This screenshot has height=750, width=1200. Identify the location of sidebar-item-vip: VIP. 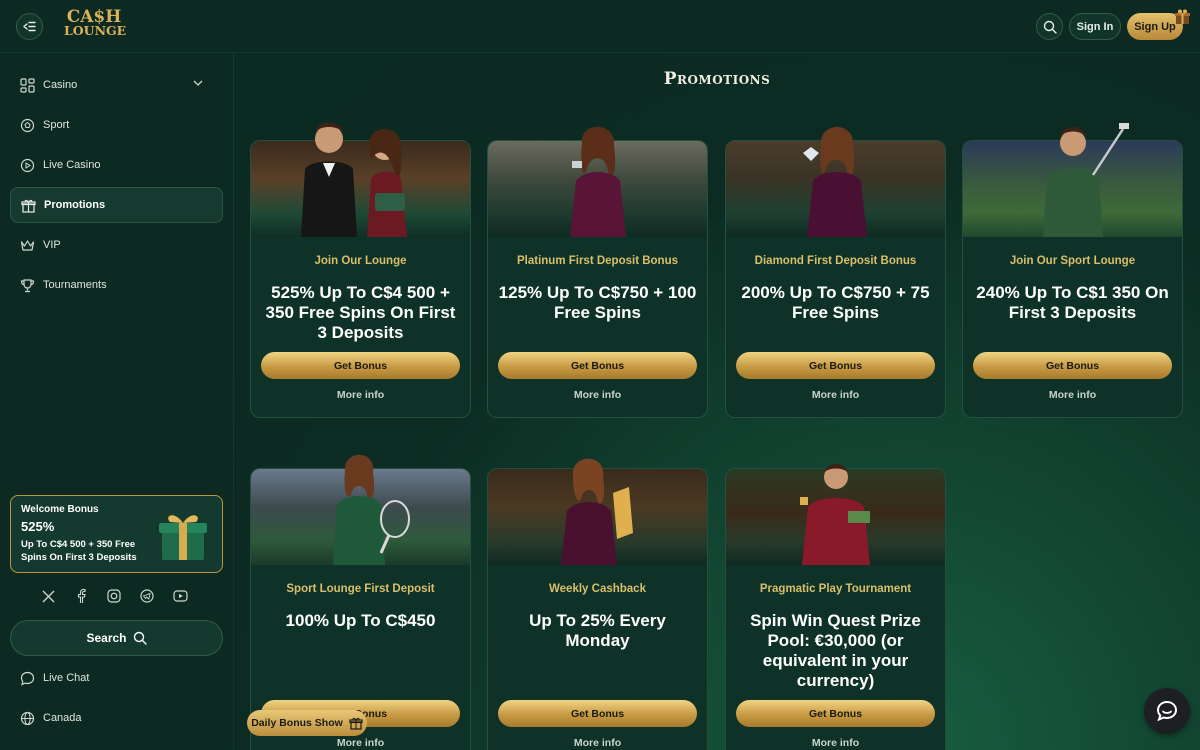
(116, 245).